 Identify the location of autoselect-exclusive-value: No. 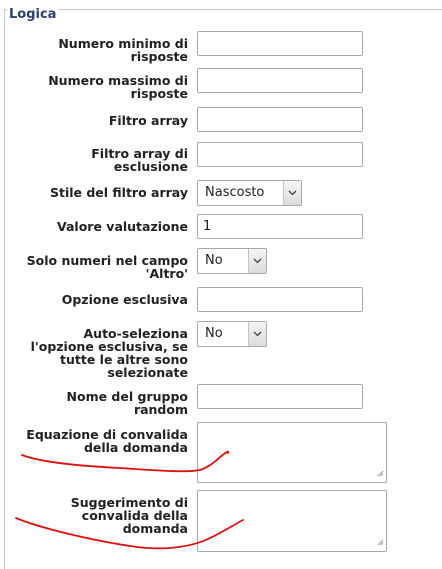
(214, 333).